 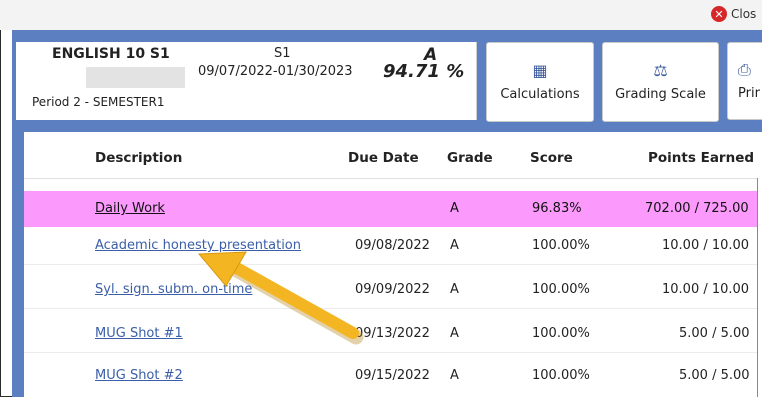 I want to click on grading-scale-label: Grading Scale, so click(x=660, y=94).